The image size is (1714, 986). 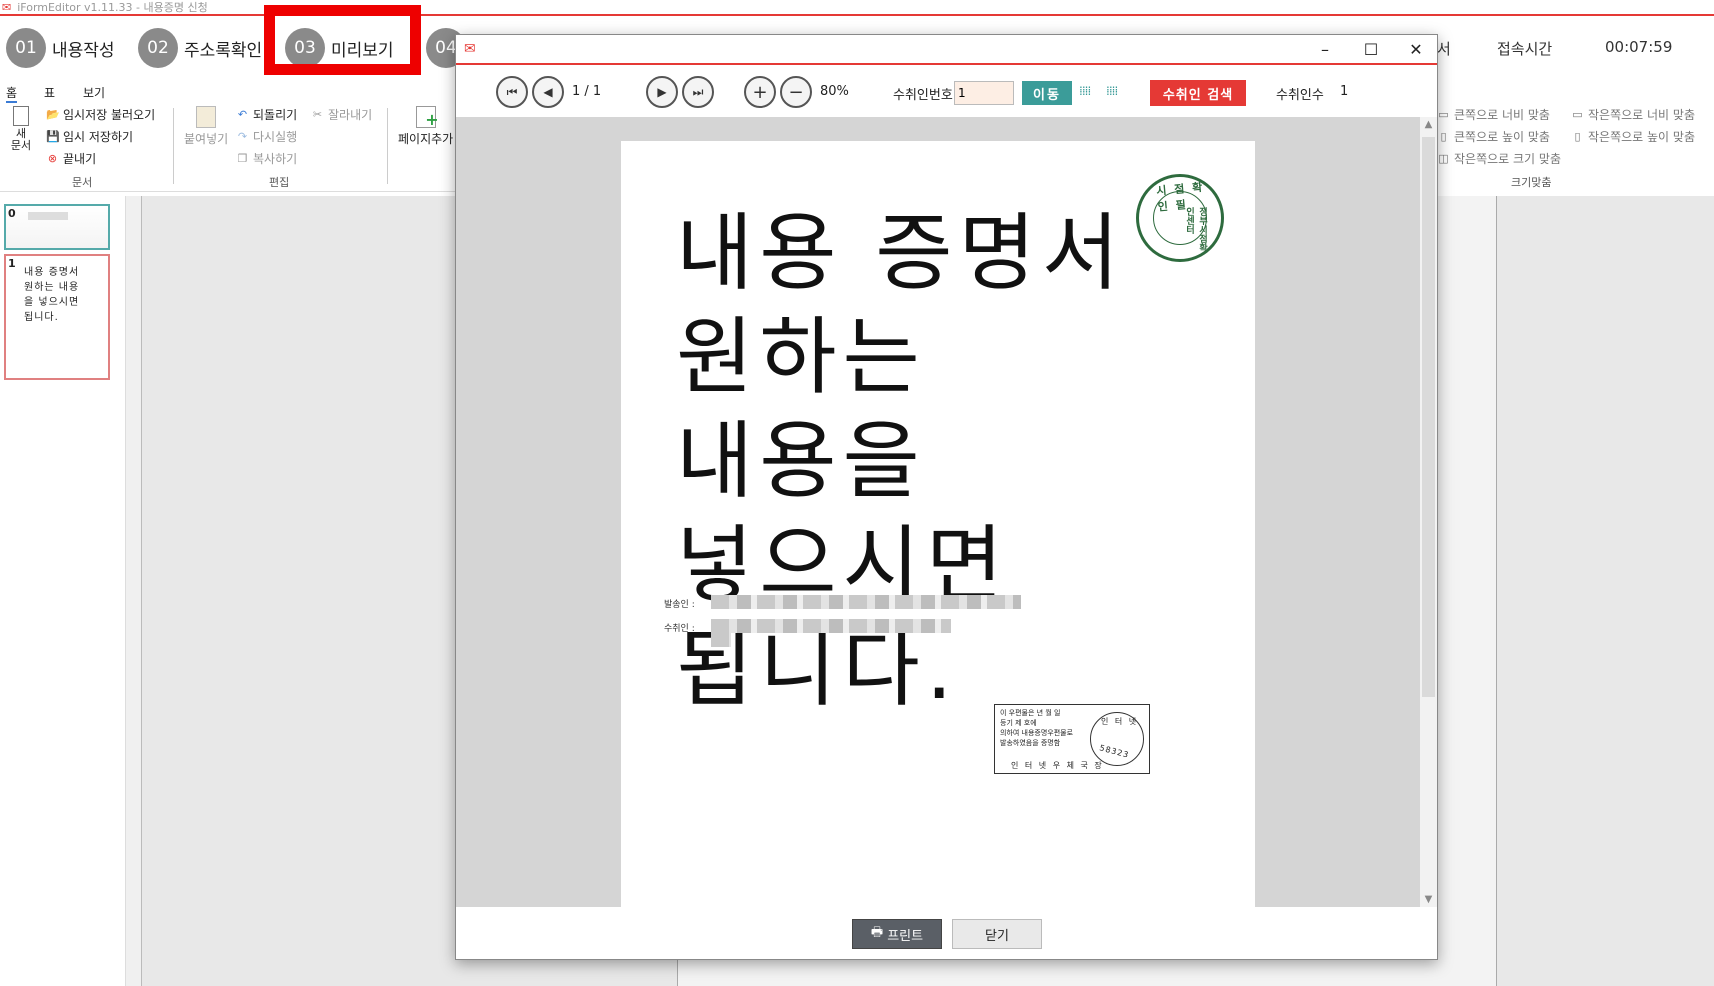 What do you see at coordinates (21, 139) in the screenshot?
I see `new-document-label: 새 문서` at bounding box center [21, 139].